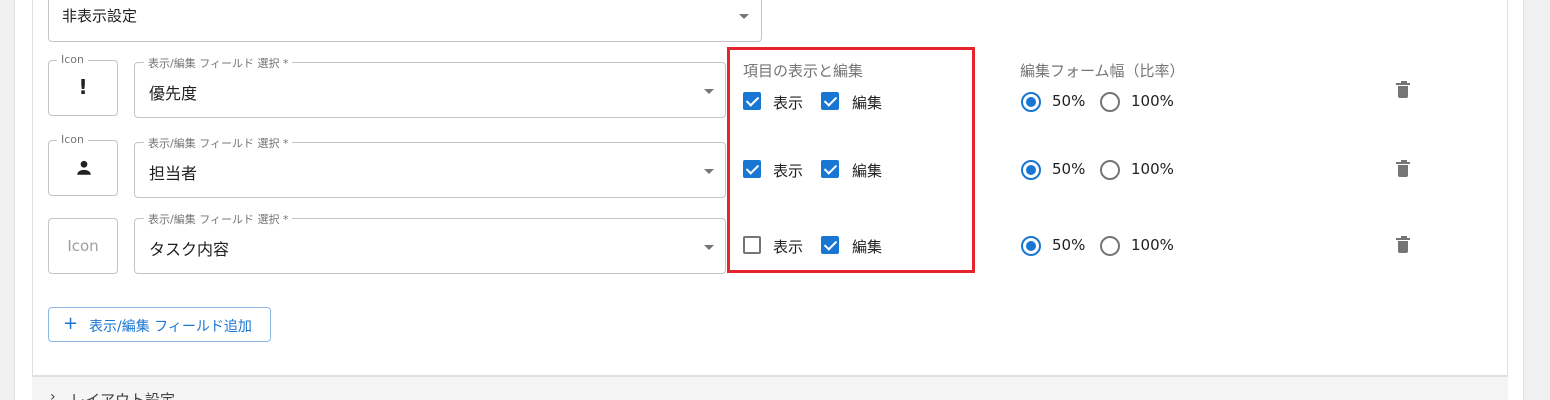 This screenshot has height=400, width=1550. I want to click on layout-settings-label: レイアウト設定, so click(123, 395).